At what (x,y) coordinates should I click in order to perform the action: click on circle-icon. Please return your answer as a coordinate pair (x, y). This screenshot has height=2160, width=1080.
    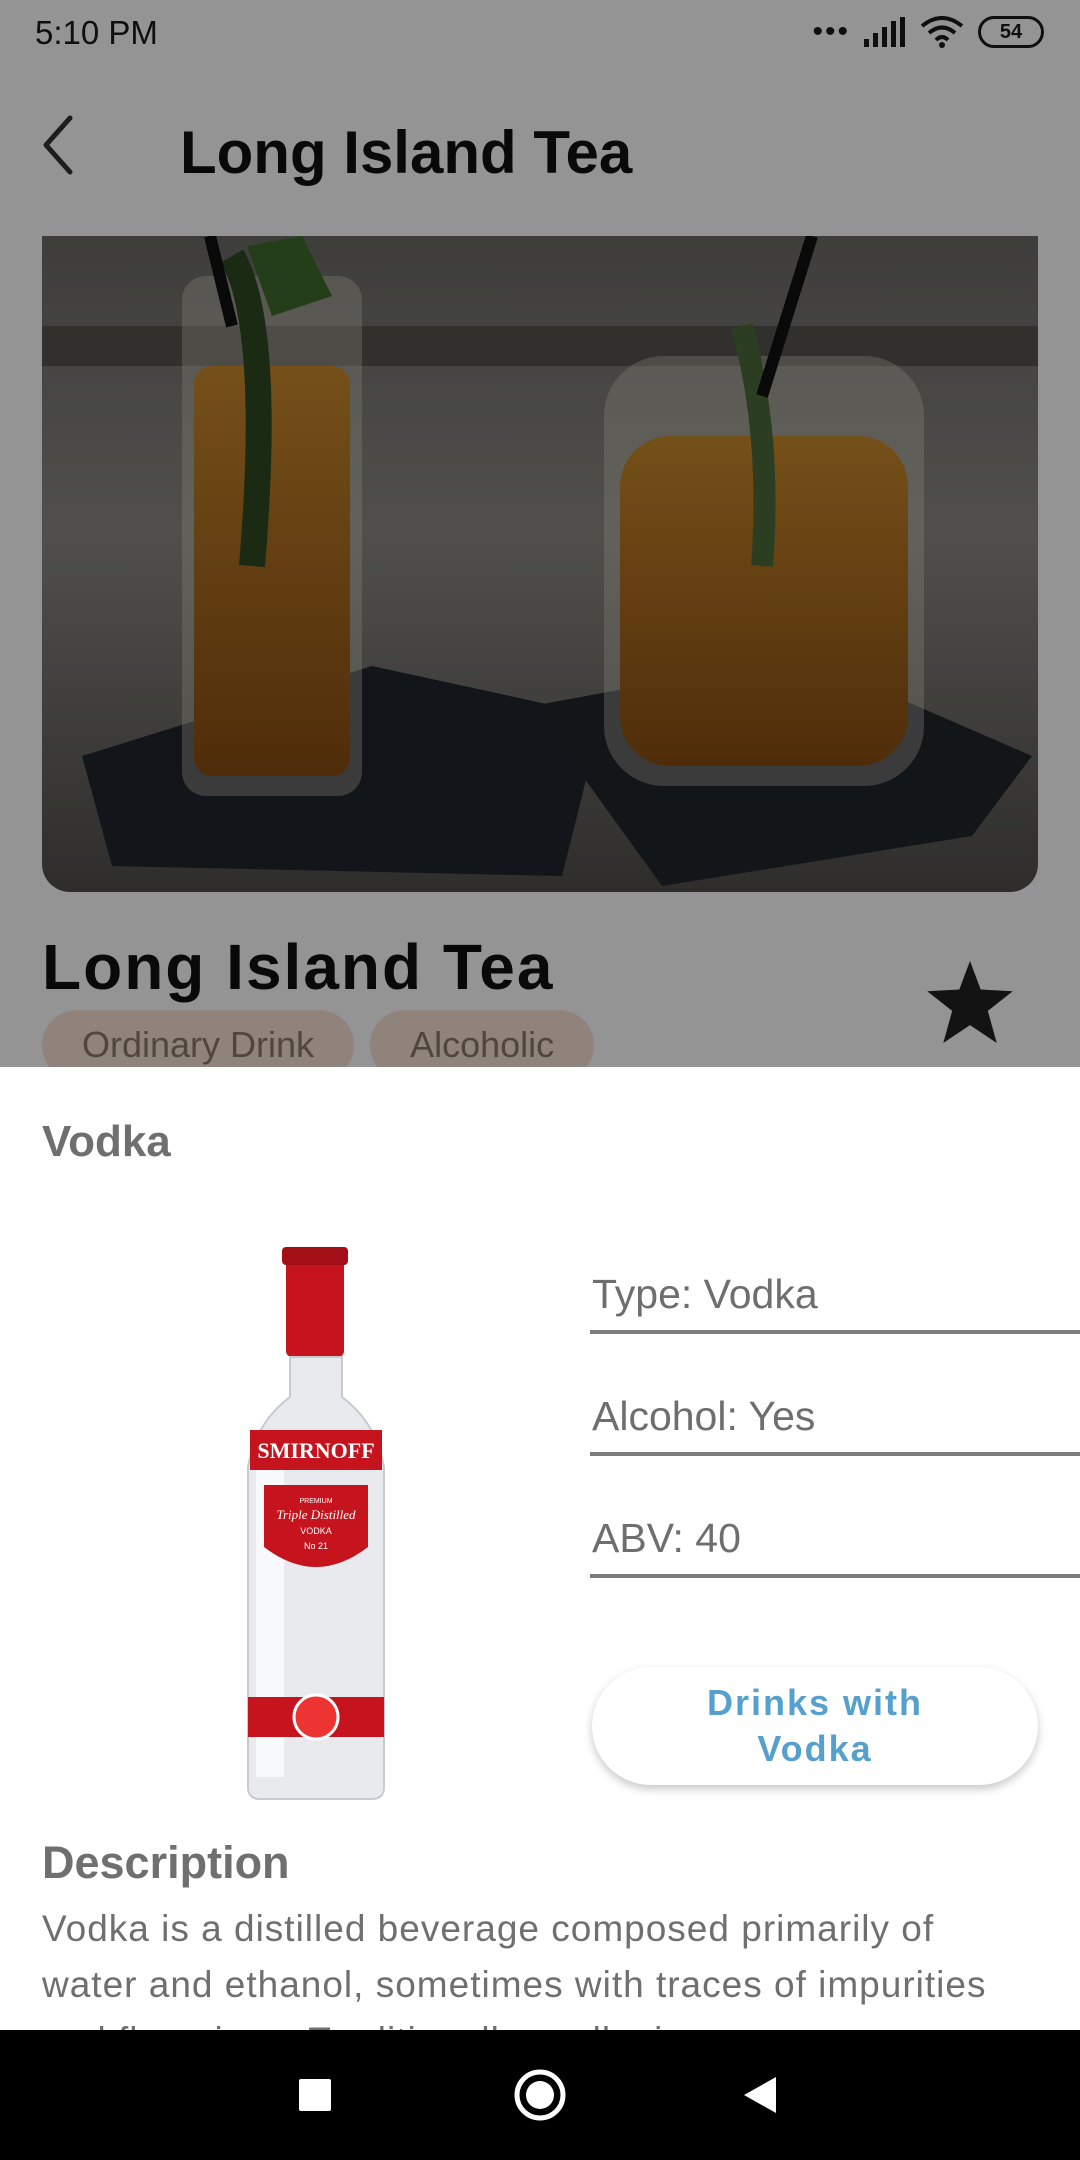
    Looking at the image, I should click on (540, 2095).